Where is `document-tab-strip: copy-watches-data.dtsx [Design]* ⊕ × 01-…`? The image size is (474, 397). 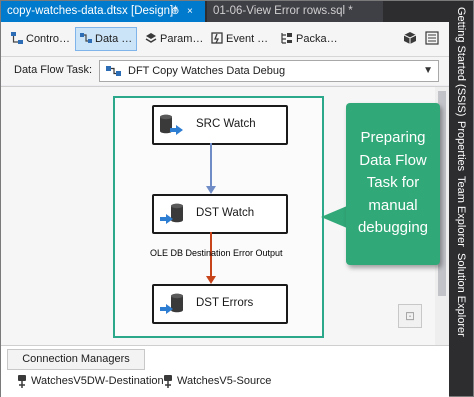
document-tab-strip: copy-watches-data.dtsx [Design]* ⊕ × 01-… is located at coordinates (225, 11).